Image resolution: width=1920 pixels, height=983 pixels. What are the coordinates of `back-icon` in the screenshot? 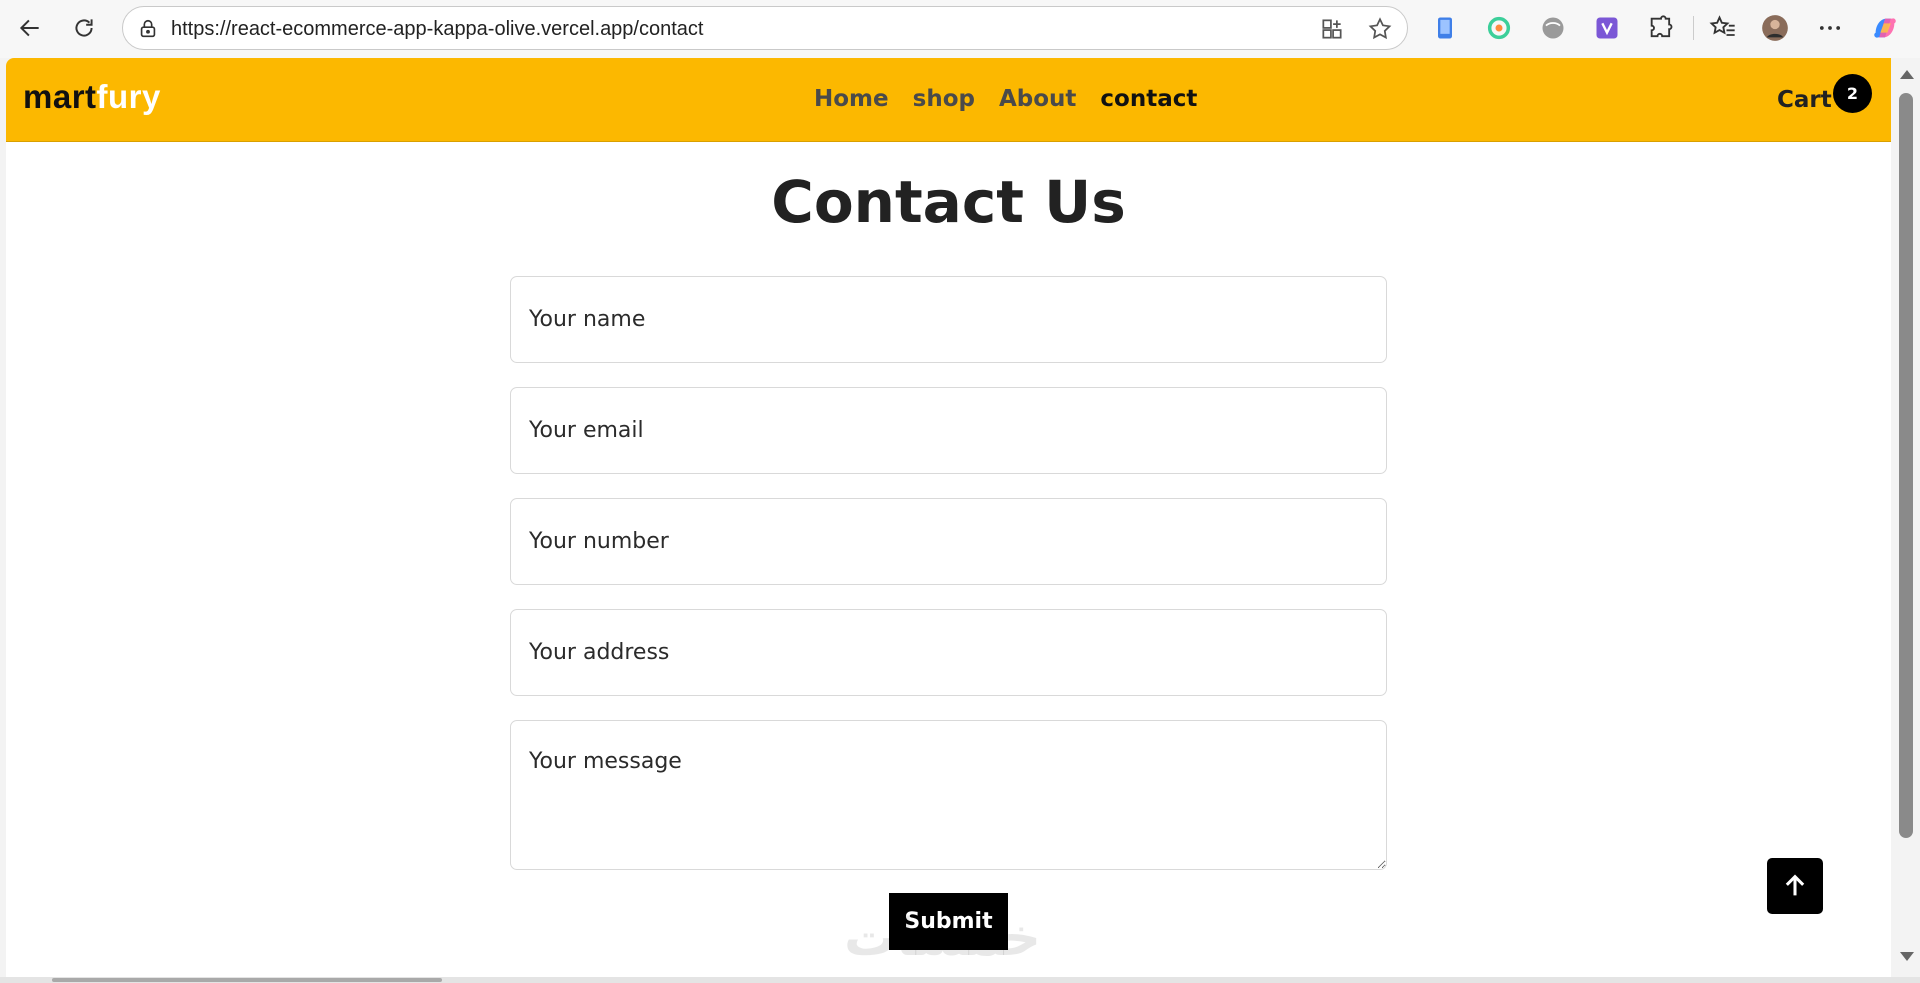 It's located at (29, 28).